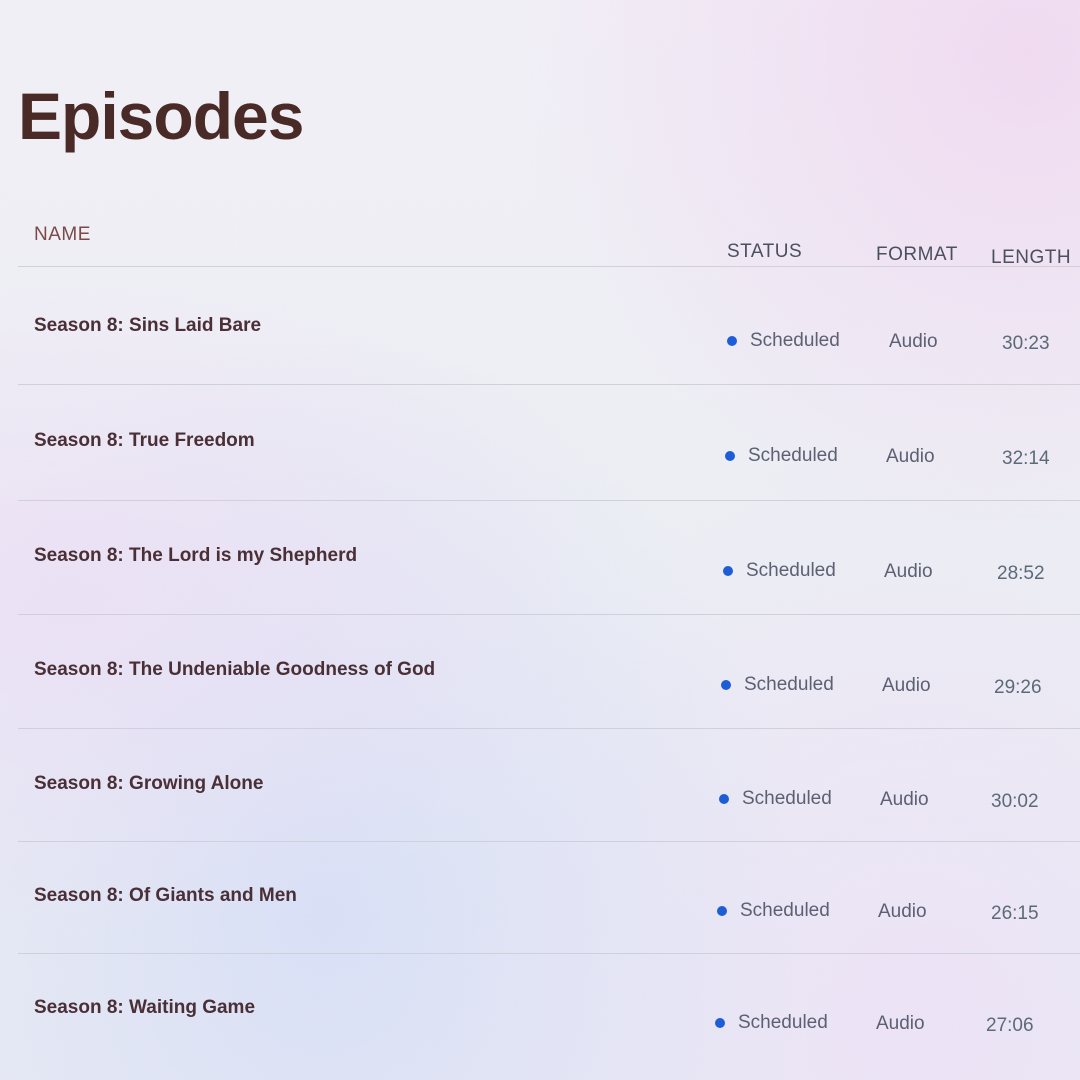 The height and width of the screenshot is (1080, 1080). I want to click on length-label: 30:23, so click(1026, 343).